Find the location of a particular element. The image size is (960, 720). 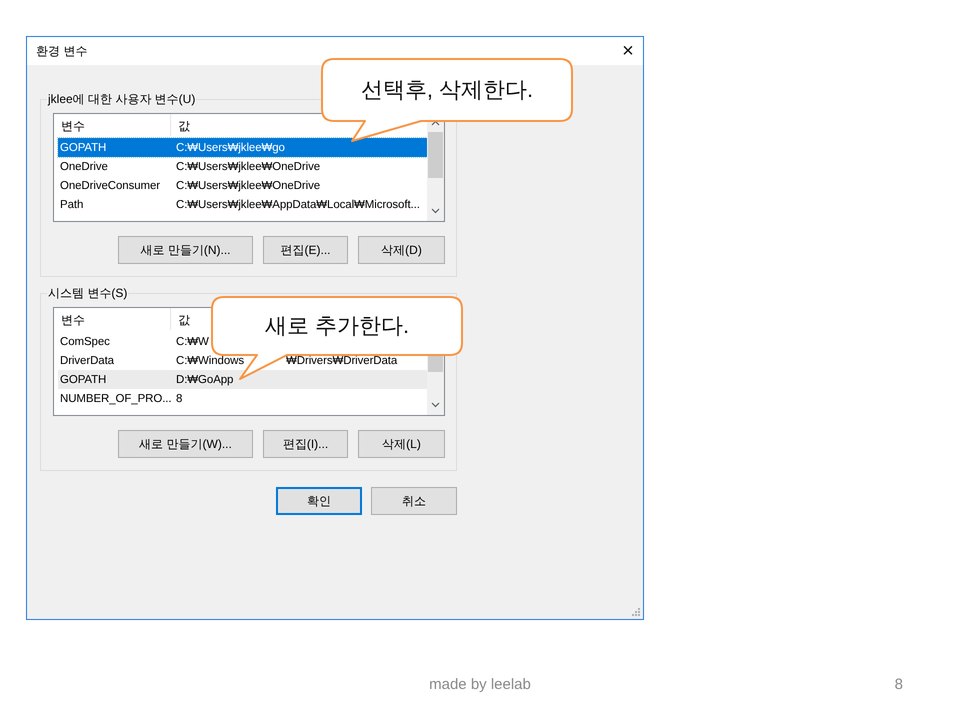

list-row: OneDrive C:₩Users₩jklee₩OneDrive is located at coordinates (242, 166).